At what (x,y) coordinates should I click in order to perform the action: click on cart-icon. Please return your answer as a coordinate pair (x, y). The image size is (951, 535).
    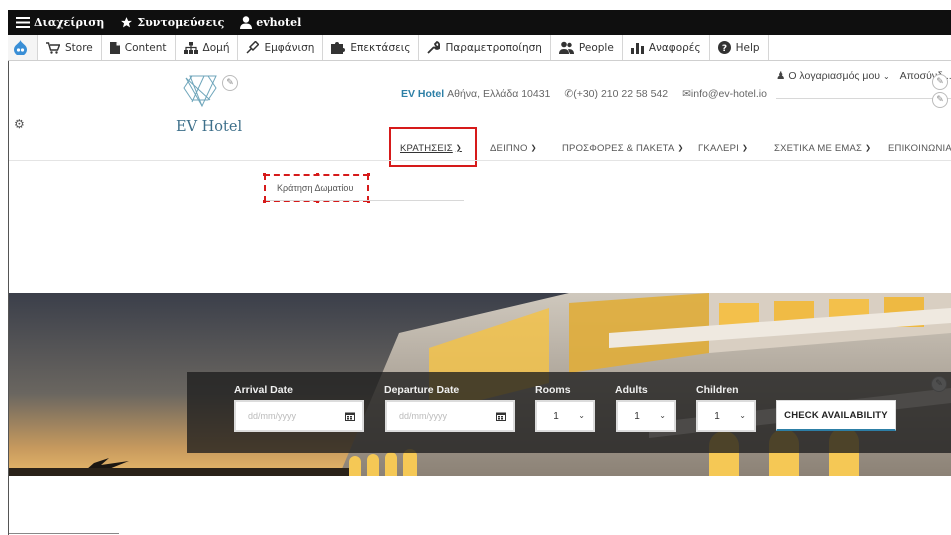
    Looking at the image, I should click on (53, 47).